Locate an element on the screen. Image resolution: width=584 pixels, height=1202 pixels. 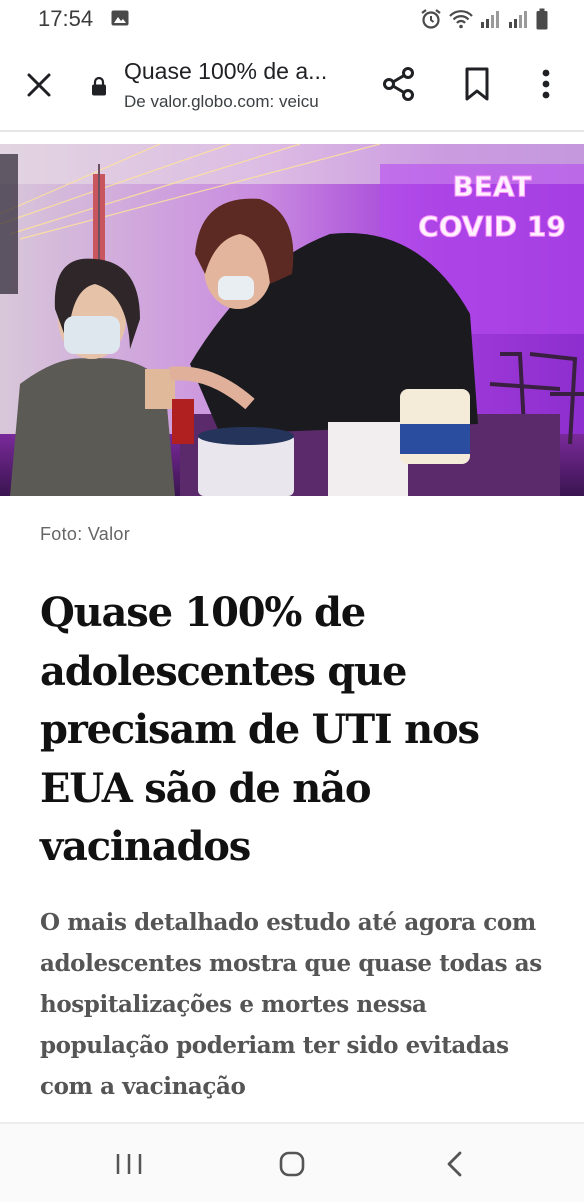
lock-icon is located at coordinates (99, 86).